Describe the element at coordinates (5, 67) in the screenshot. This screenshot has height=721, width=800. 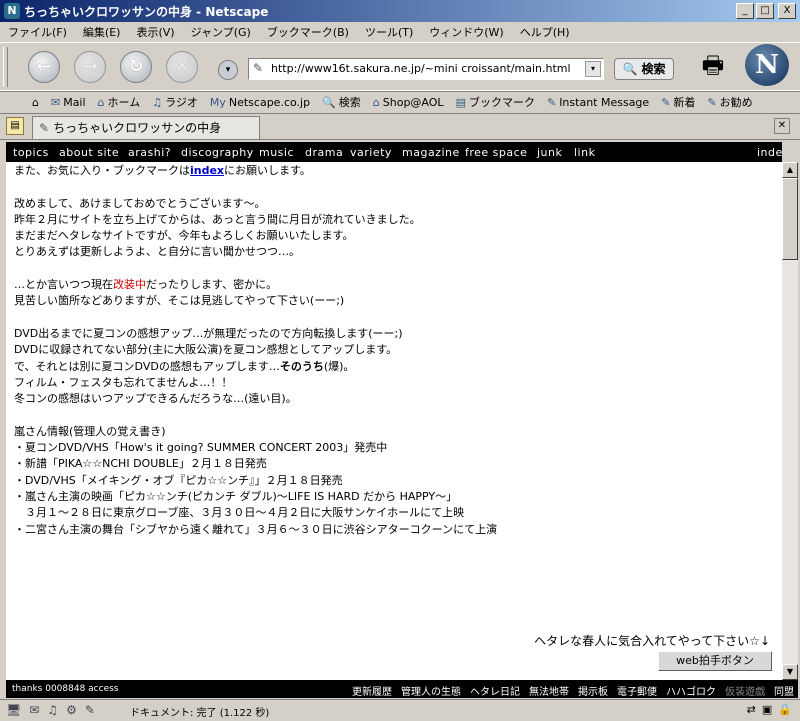
I see `toolbar-grip` at that location.